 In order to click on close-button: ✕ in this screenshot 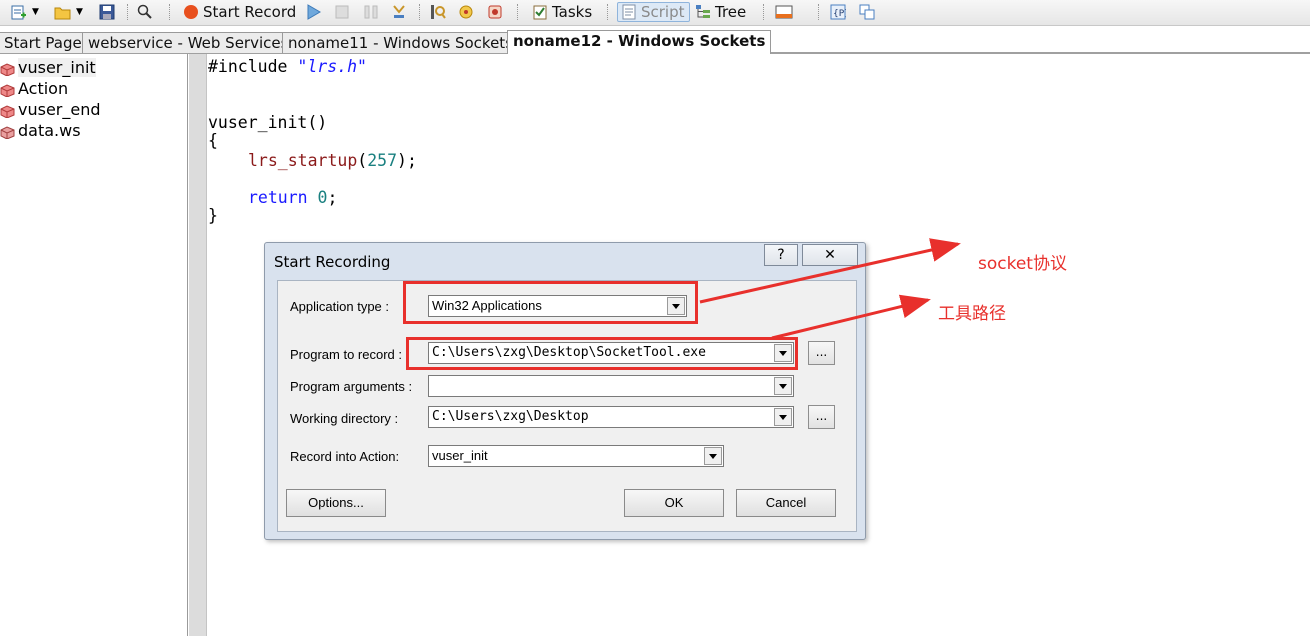, I will do `click(830, 255)`.